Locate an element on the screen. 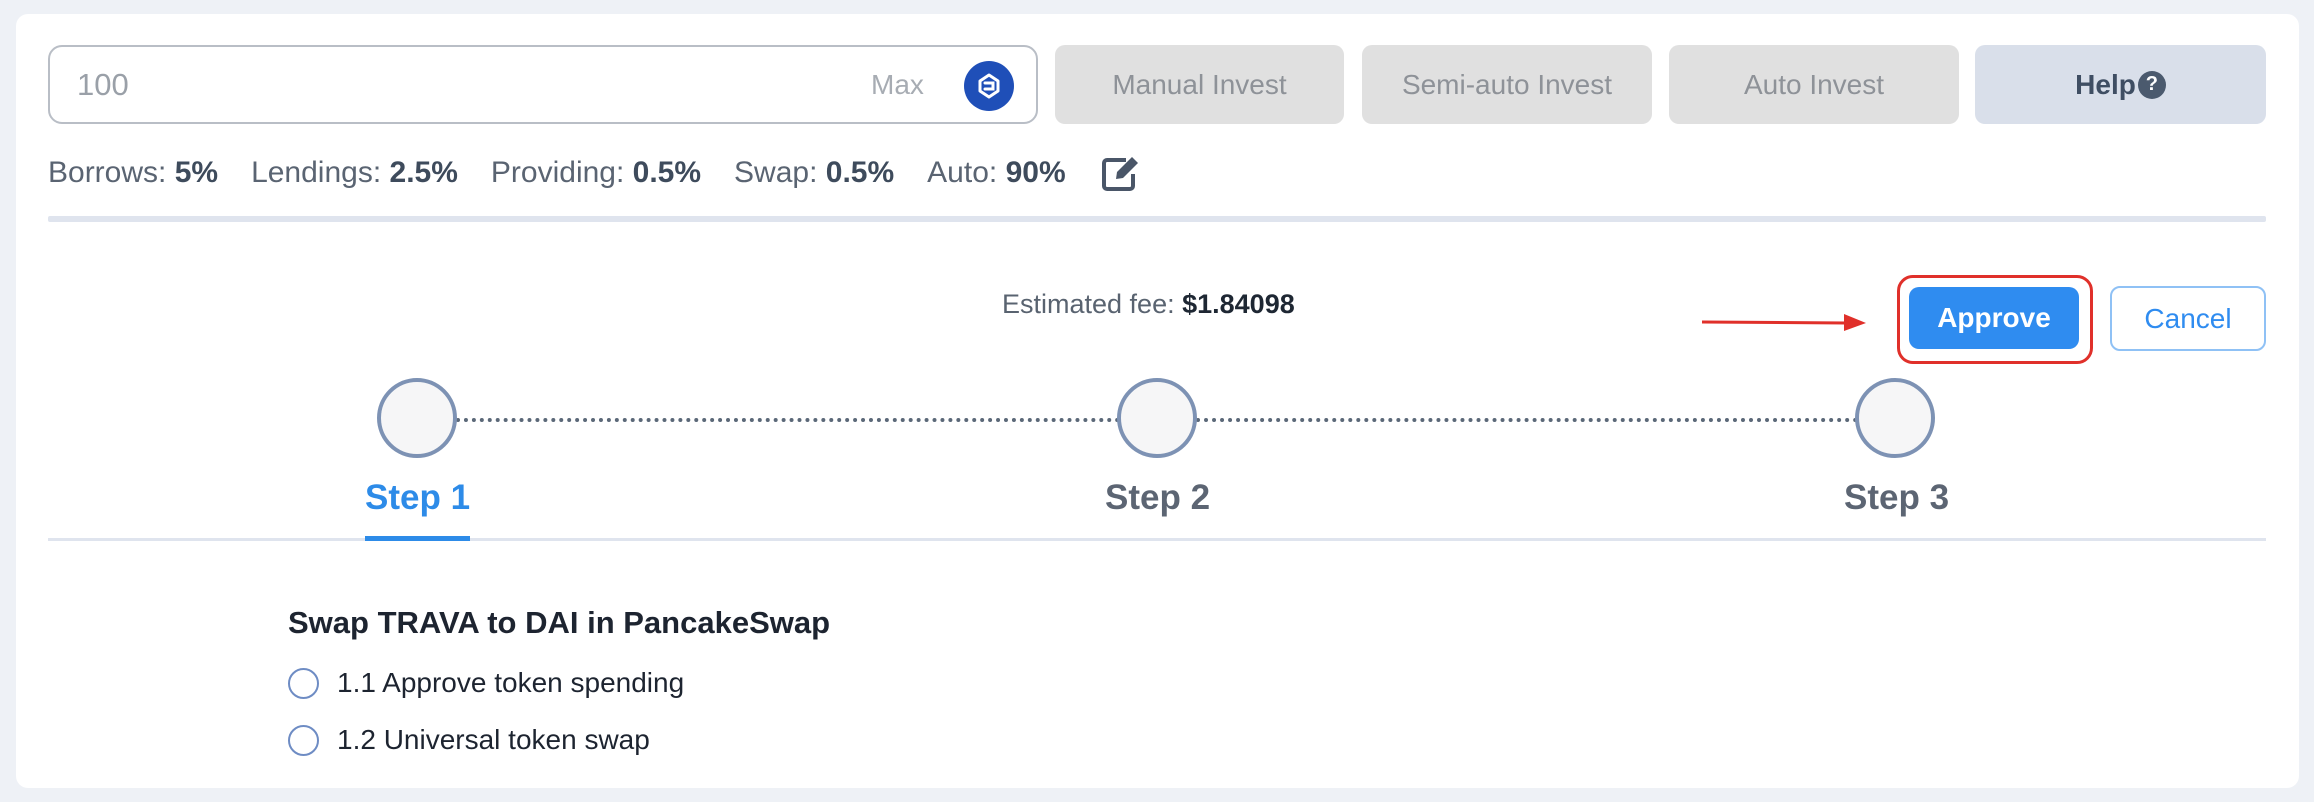 This screenshot has width=2314, height=802. task-item: 1.2 Universal token swap is located at coordinates (469, 740).